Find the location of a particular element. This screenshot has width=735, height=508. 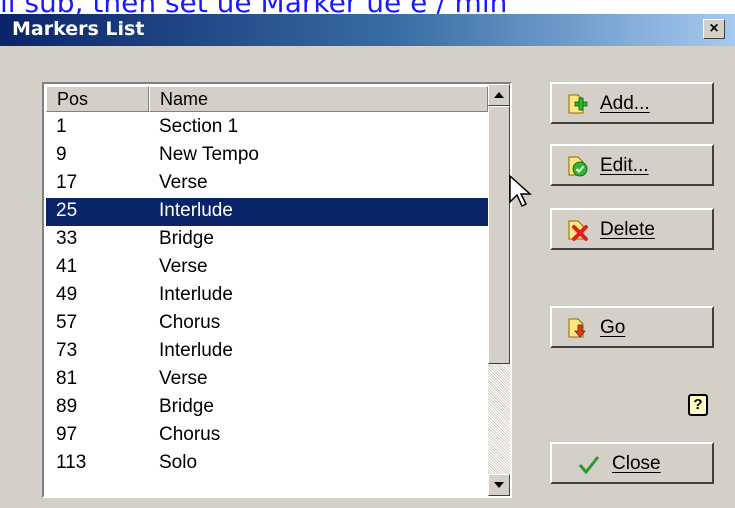

list-item-pos: 41 is located at coordinates (67, 266).